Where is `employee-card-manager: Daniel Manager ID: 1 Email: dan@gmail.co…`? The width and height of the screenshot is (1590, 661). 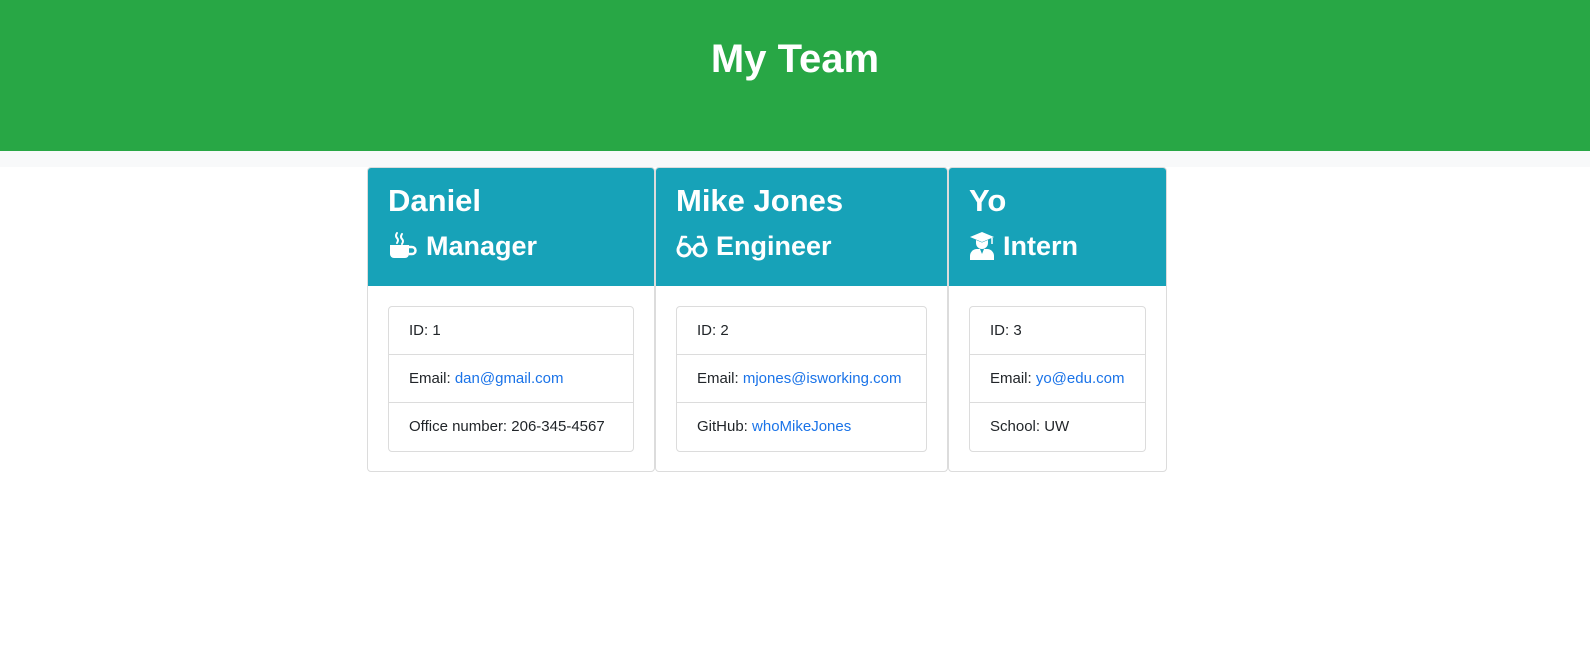 employee-card-manager: Daniel Manager ID: 1 Email: dan@gmail.co… is located at coordinates (511, 319).